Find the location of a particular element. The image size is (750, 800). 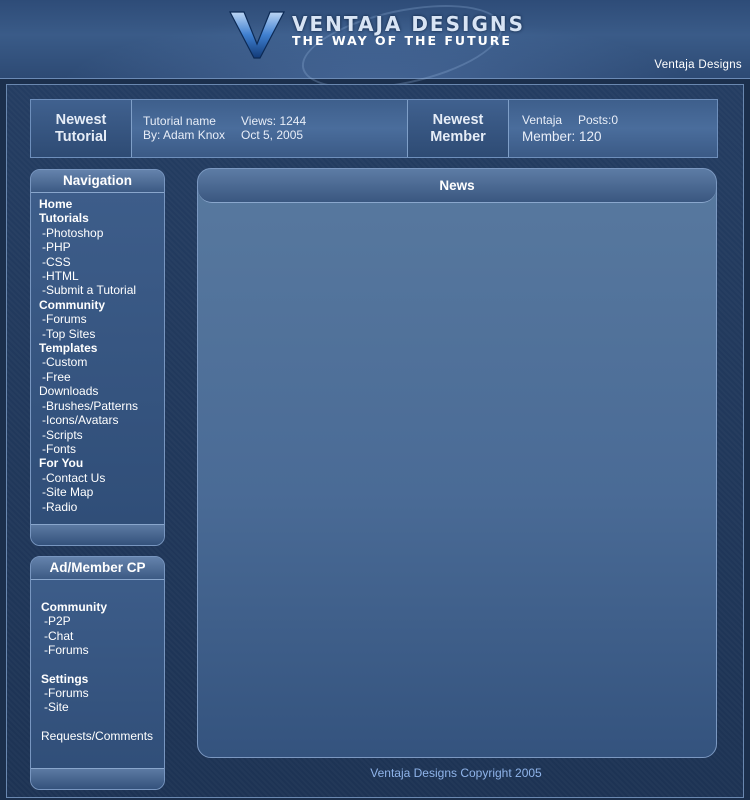

nav-link-item: -Scripts is located at coordinates (101, 435).